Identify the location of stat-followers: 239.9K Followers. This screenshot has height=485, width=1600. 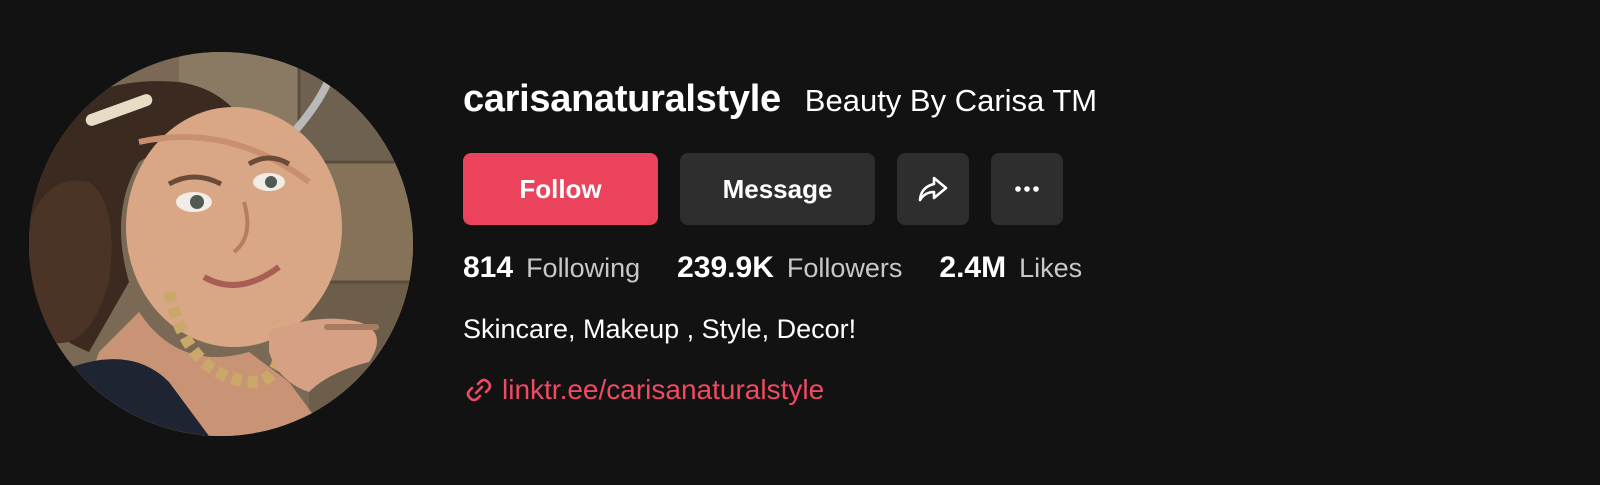
(789, 268).